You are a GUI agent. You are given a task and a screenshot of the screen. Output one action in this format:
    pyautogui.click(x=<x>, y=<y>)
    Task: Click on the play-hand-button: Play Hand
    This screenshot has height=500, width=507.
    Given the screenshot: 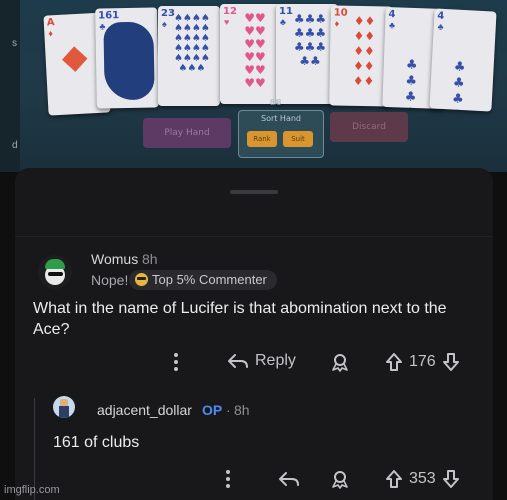 What is the action you would take?
    pyautogui.click(x=187, y=133)
    